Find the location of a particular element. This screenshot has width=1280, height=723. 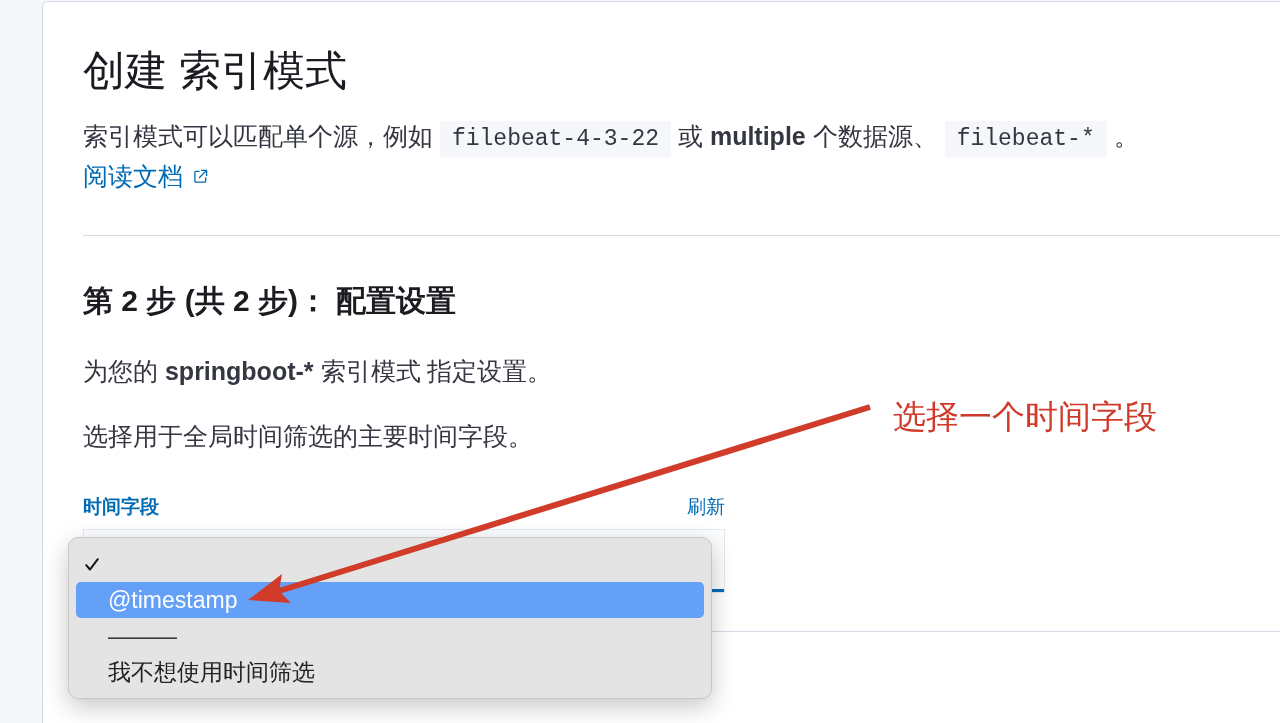

menu-option: 我不想使用时间筛选 is located at coordinates (390, 672).